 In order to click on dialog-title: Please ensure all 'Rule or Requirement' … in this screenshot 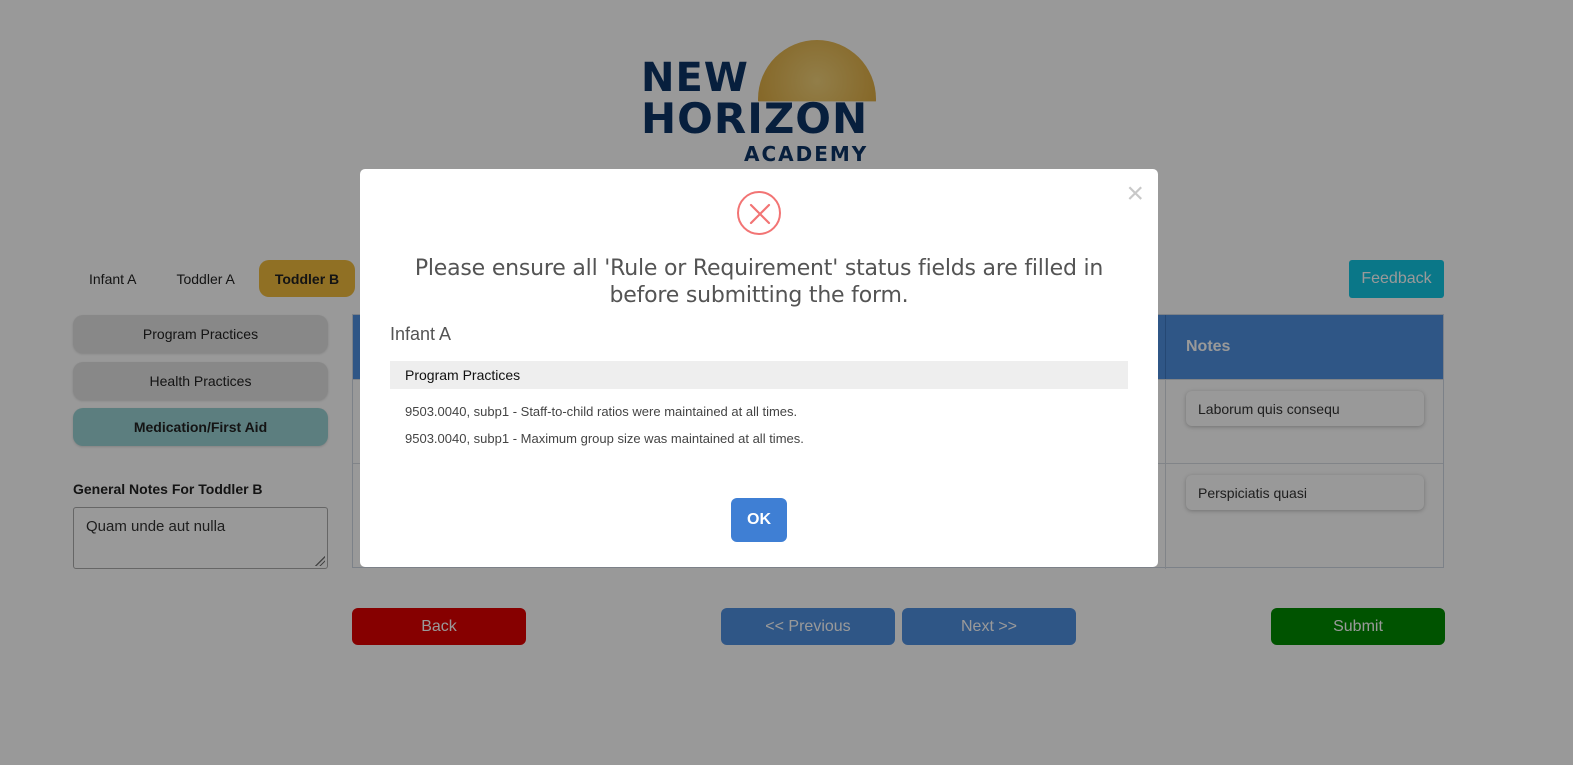, I will do `click(759, 282)`.